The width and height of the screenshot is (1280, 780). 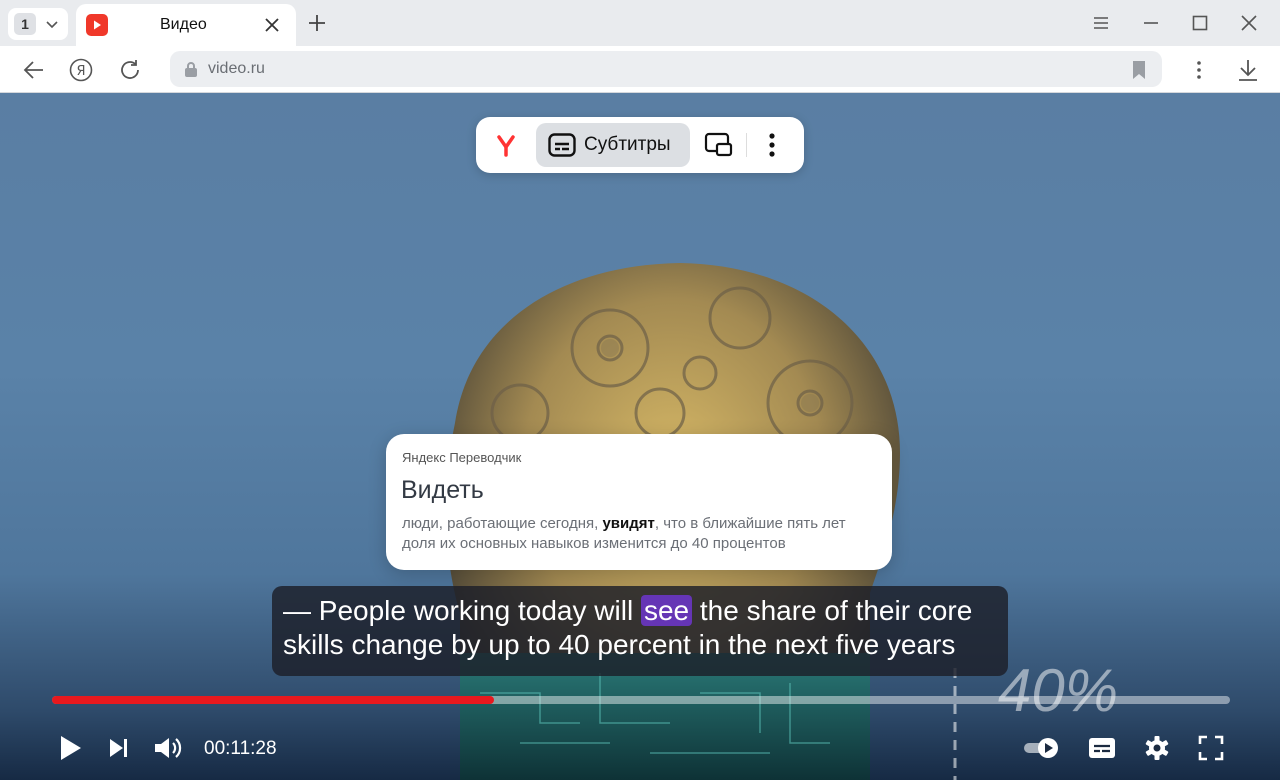 I want to click on subtitles-icon, so click(x=562, y=145).